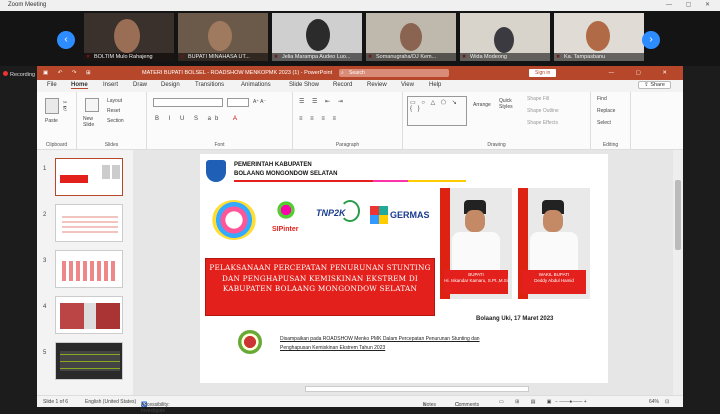  I want to click on quick-access-icons: ▣ ↶ ↷ ⊞, so click(69, 73).